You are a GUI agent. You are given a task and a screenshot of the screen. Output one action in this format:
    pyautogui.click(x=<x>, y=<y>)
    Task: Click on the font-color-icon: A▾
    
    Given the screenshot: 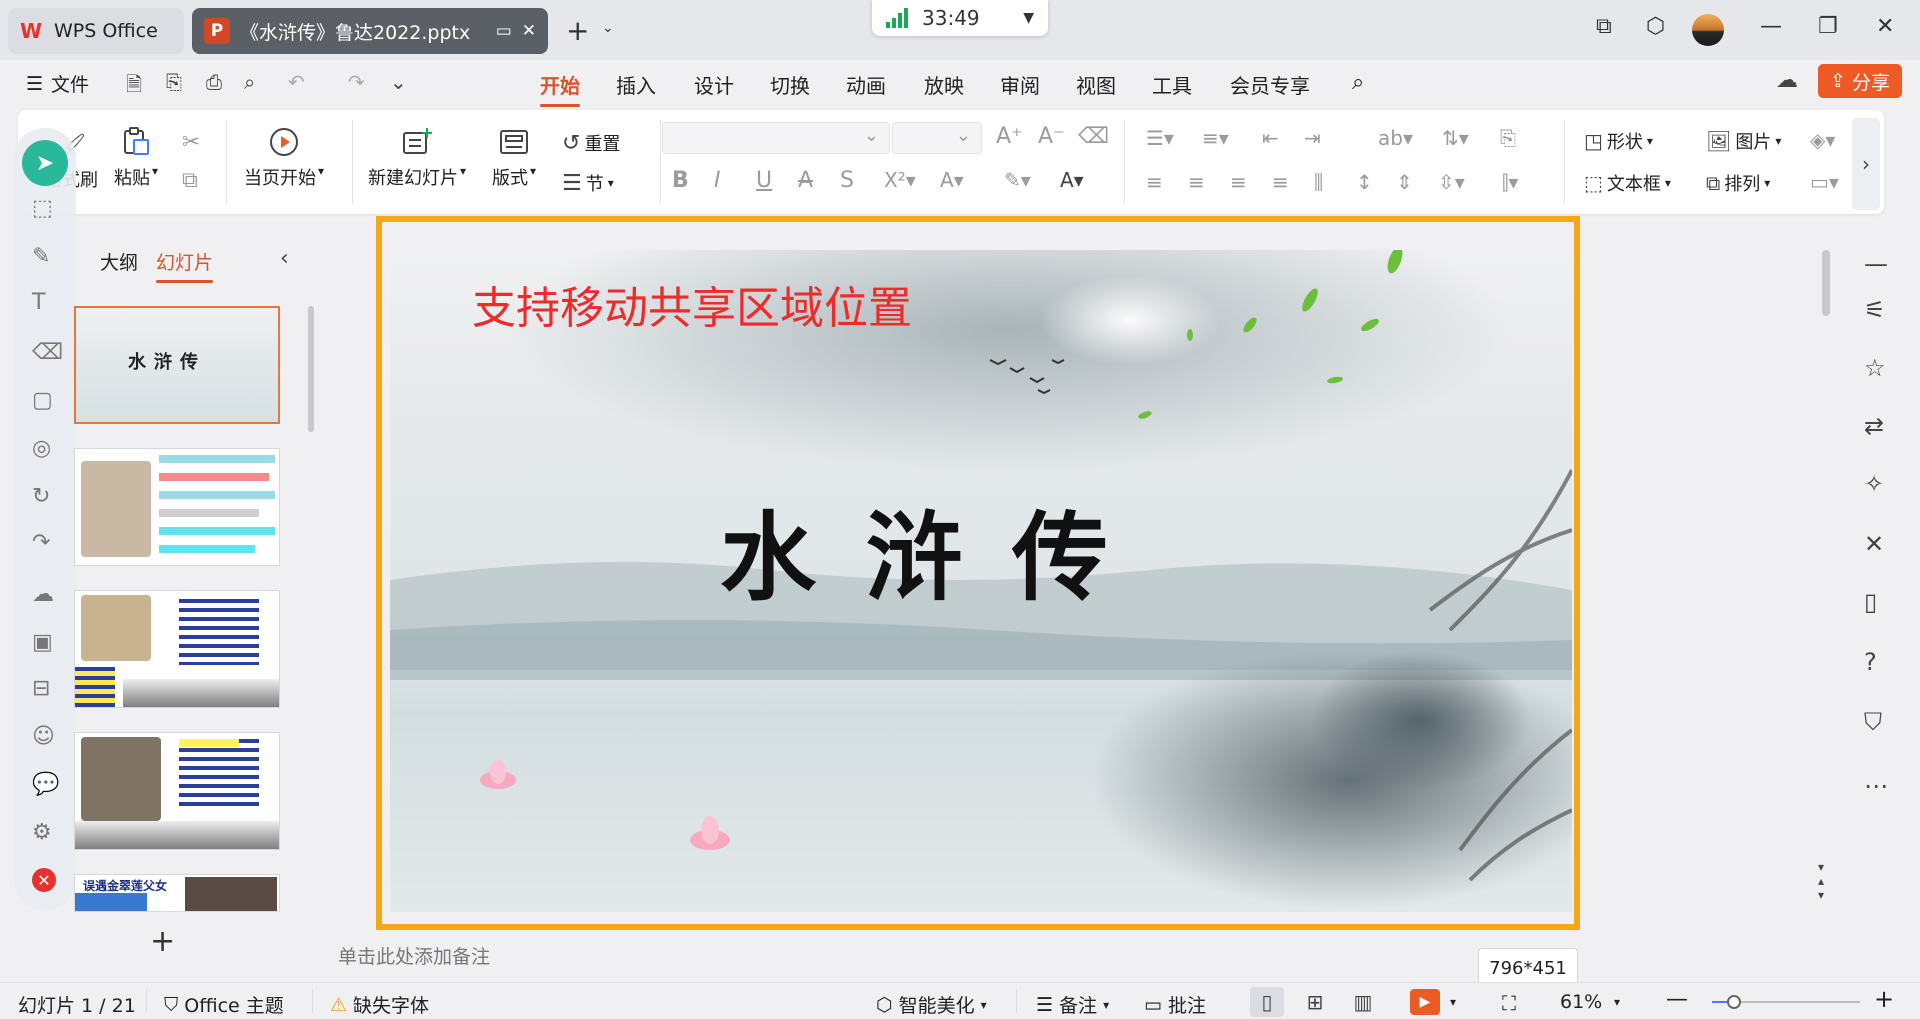 What is the action you would take?
    pyautogui.click(x=952, y=180)
    